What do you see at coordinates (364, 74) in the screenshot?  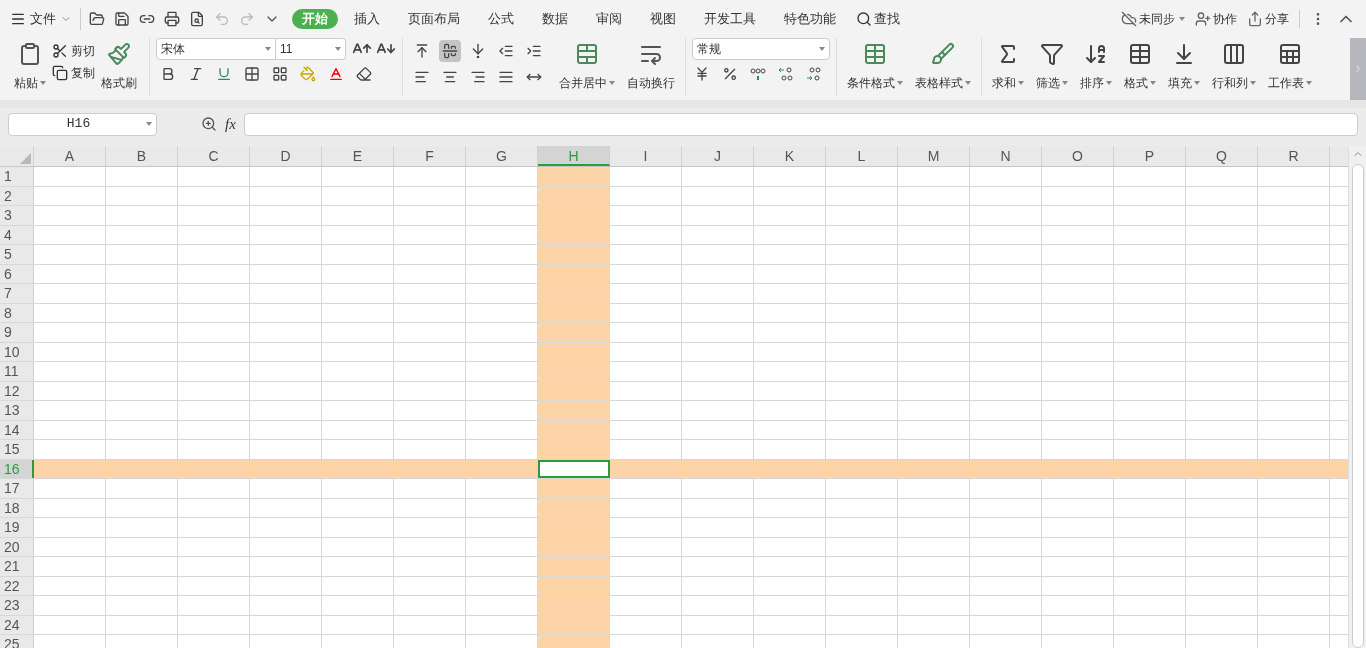 I see `eraser-icon` at bounding box center [364, 74].